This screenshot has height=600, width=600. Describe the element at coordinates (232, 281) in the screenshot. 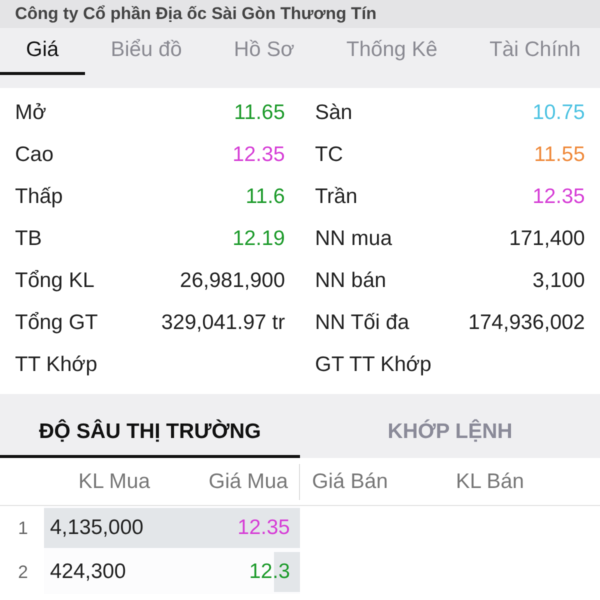

I see `stat-value: 26,981,900` at that location.